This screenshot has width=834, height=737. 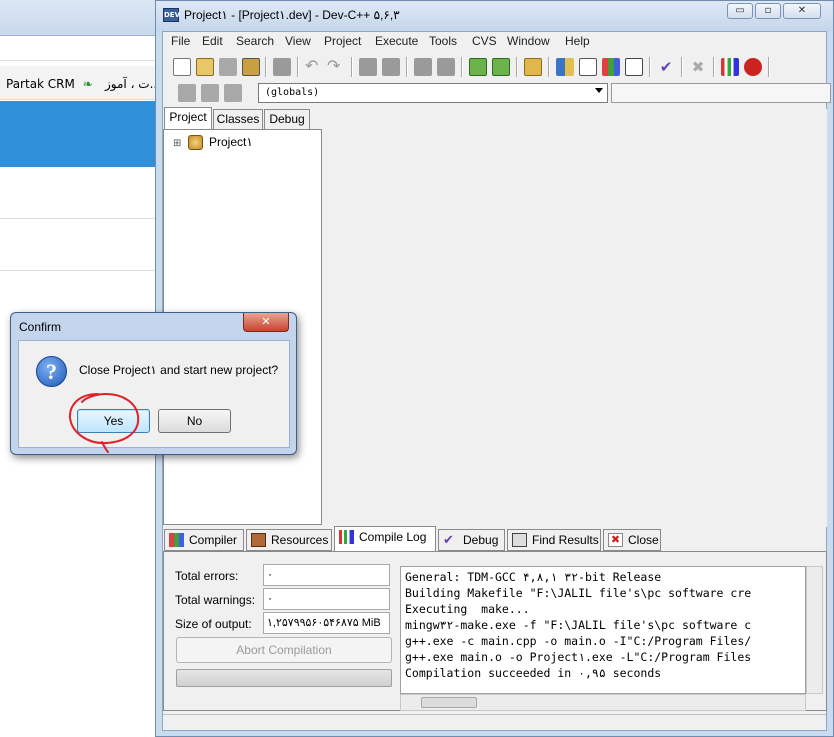 What do you see at coordinates (666, 67) in the screenshot?
I see `syntax-check-icon: ✔` at bounding box center [666, 67].